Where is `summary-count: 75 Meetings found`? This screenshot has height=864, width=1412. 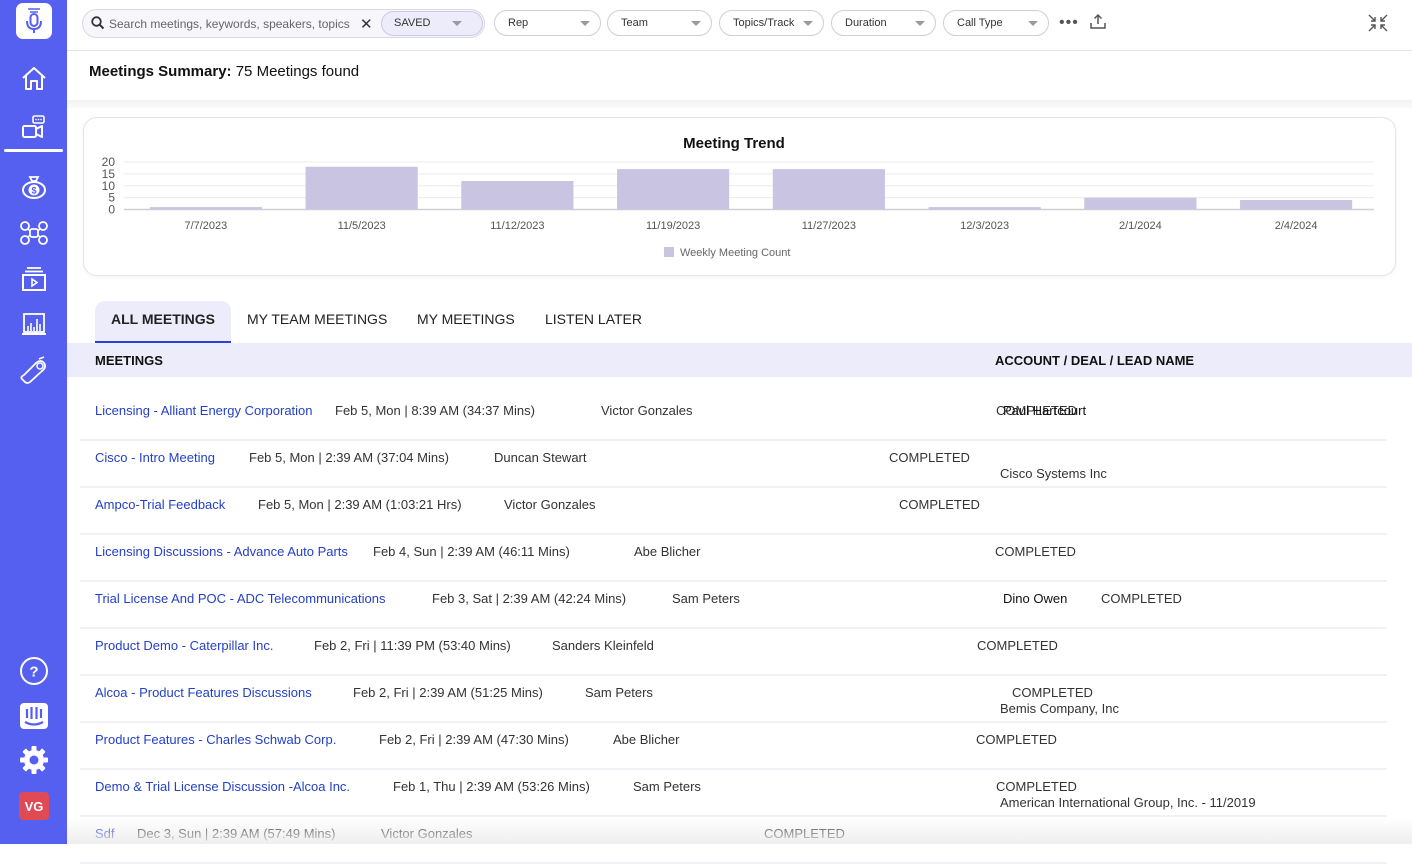
summary-count: 75 Meetings found is located at coordinates (297, 71).